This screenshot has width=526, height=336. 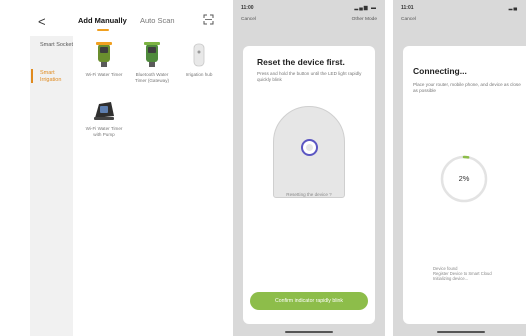 I want to click on sidebar-item-smart-irrigation: Smart Irrigation, so click(x=56, y=77).